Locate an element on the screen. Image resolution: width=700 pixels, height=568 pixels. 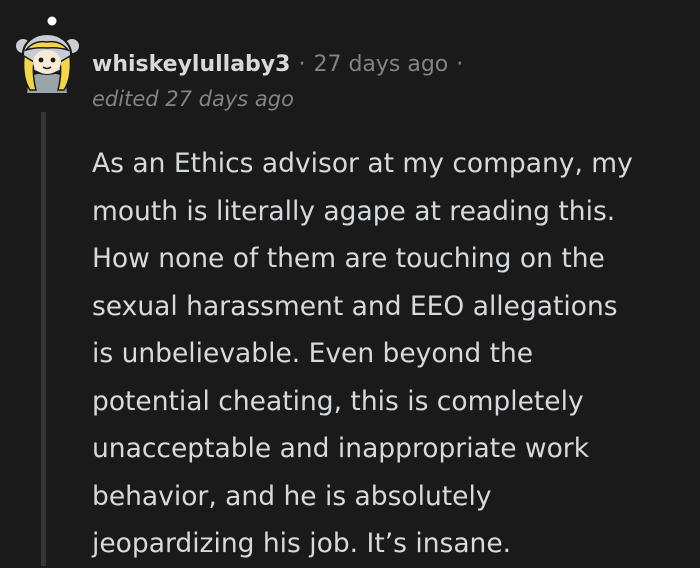
avatar-illustration is located at coordinates (47, 54).